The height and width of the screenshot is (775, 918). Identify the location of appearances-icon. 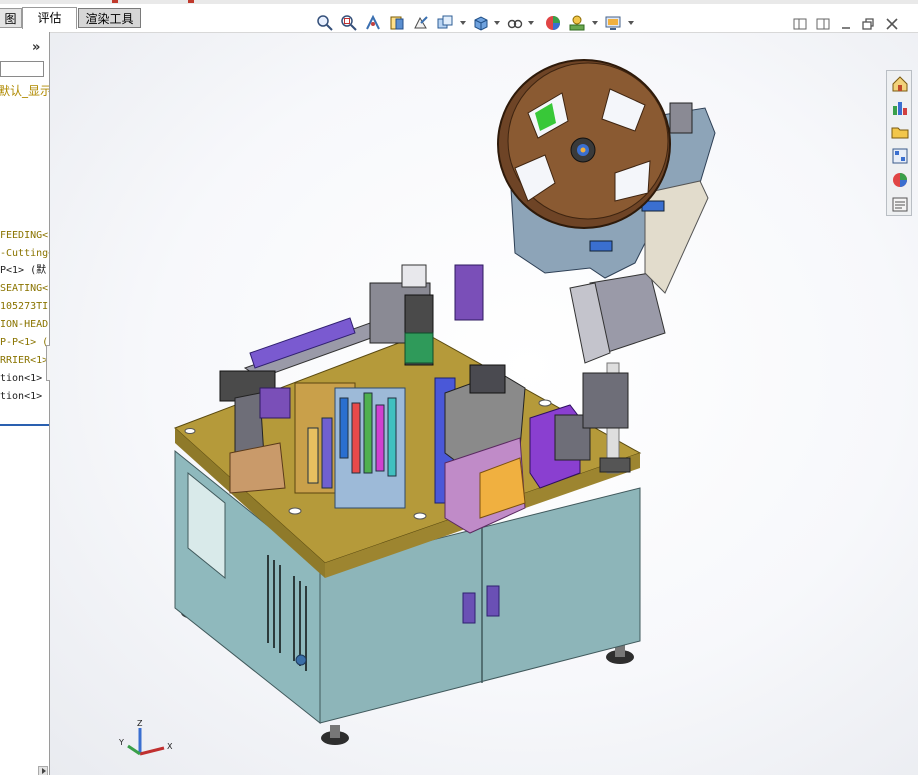
(900, 180).